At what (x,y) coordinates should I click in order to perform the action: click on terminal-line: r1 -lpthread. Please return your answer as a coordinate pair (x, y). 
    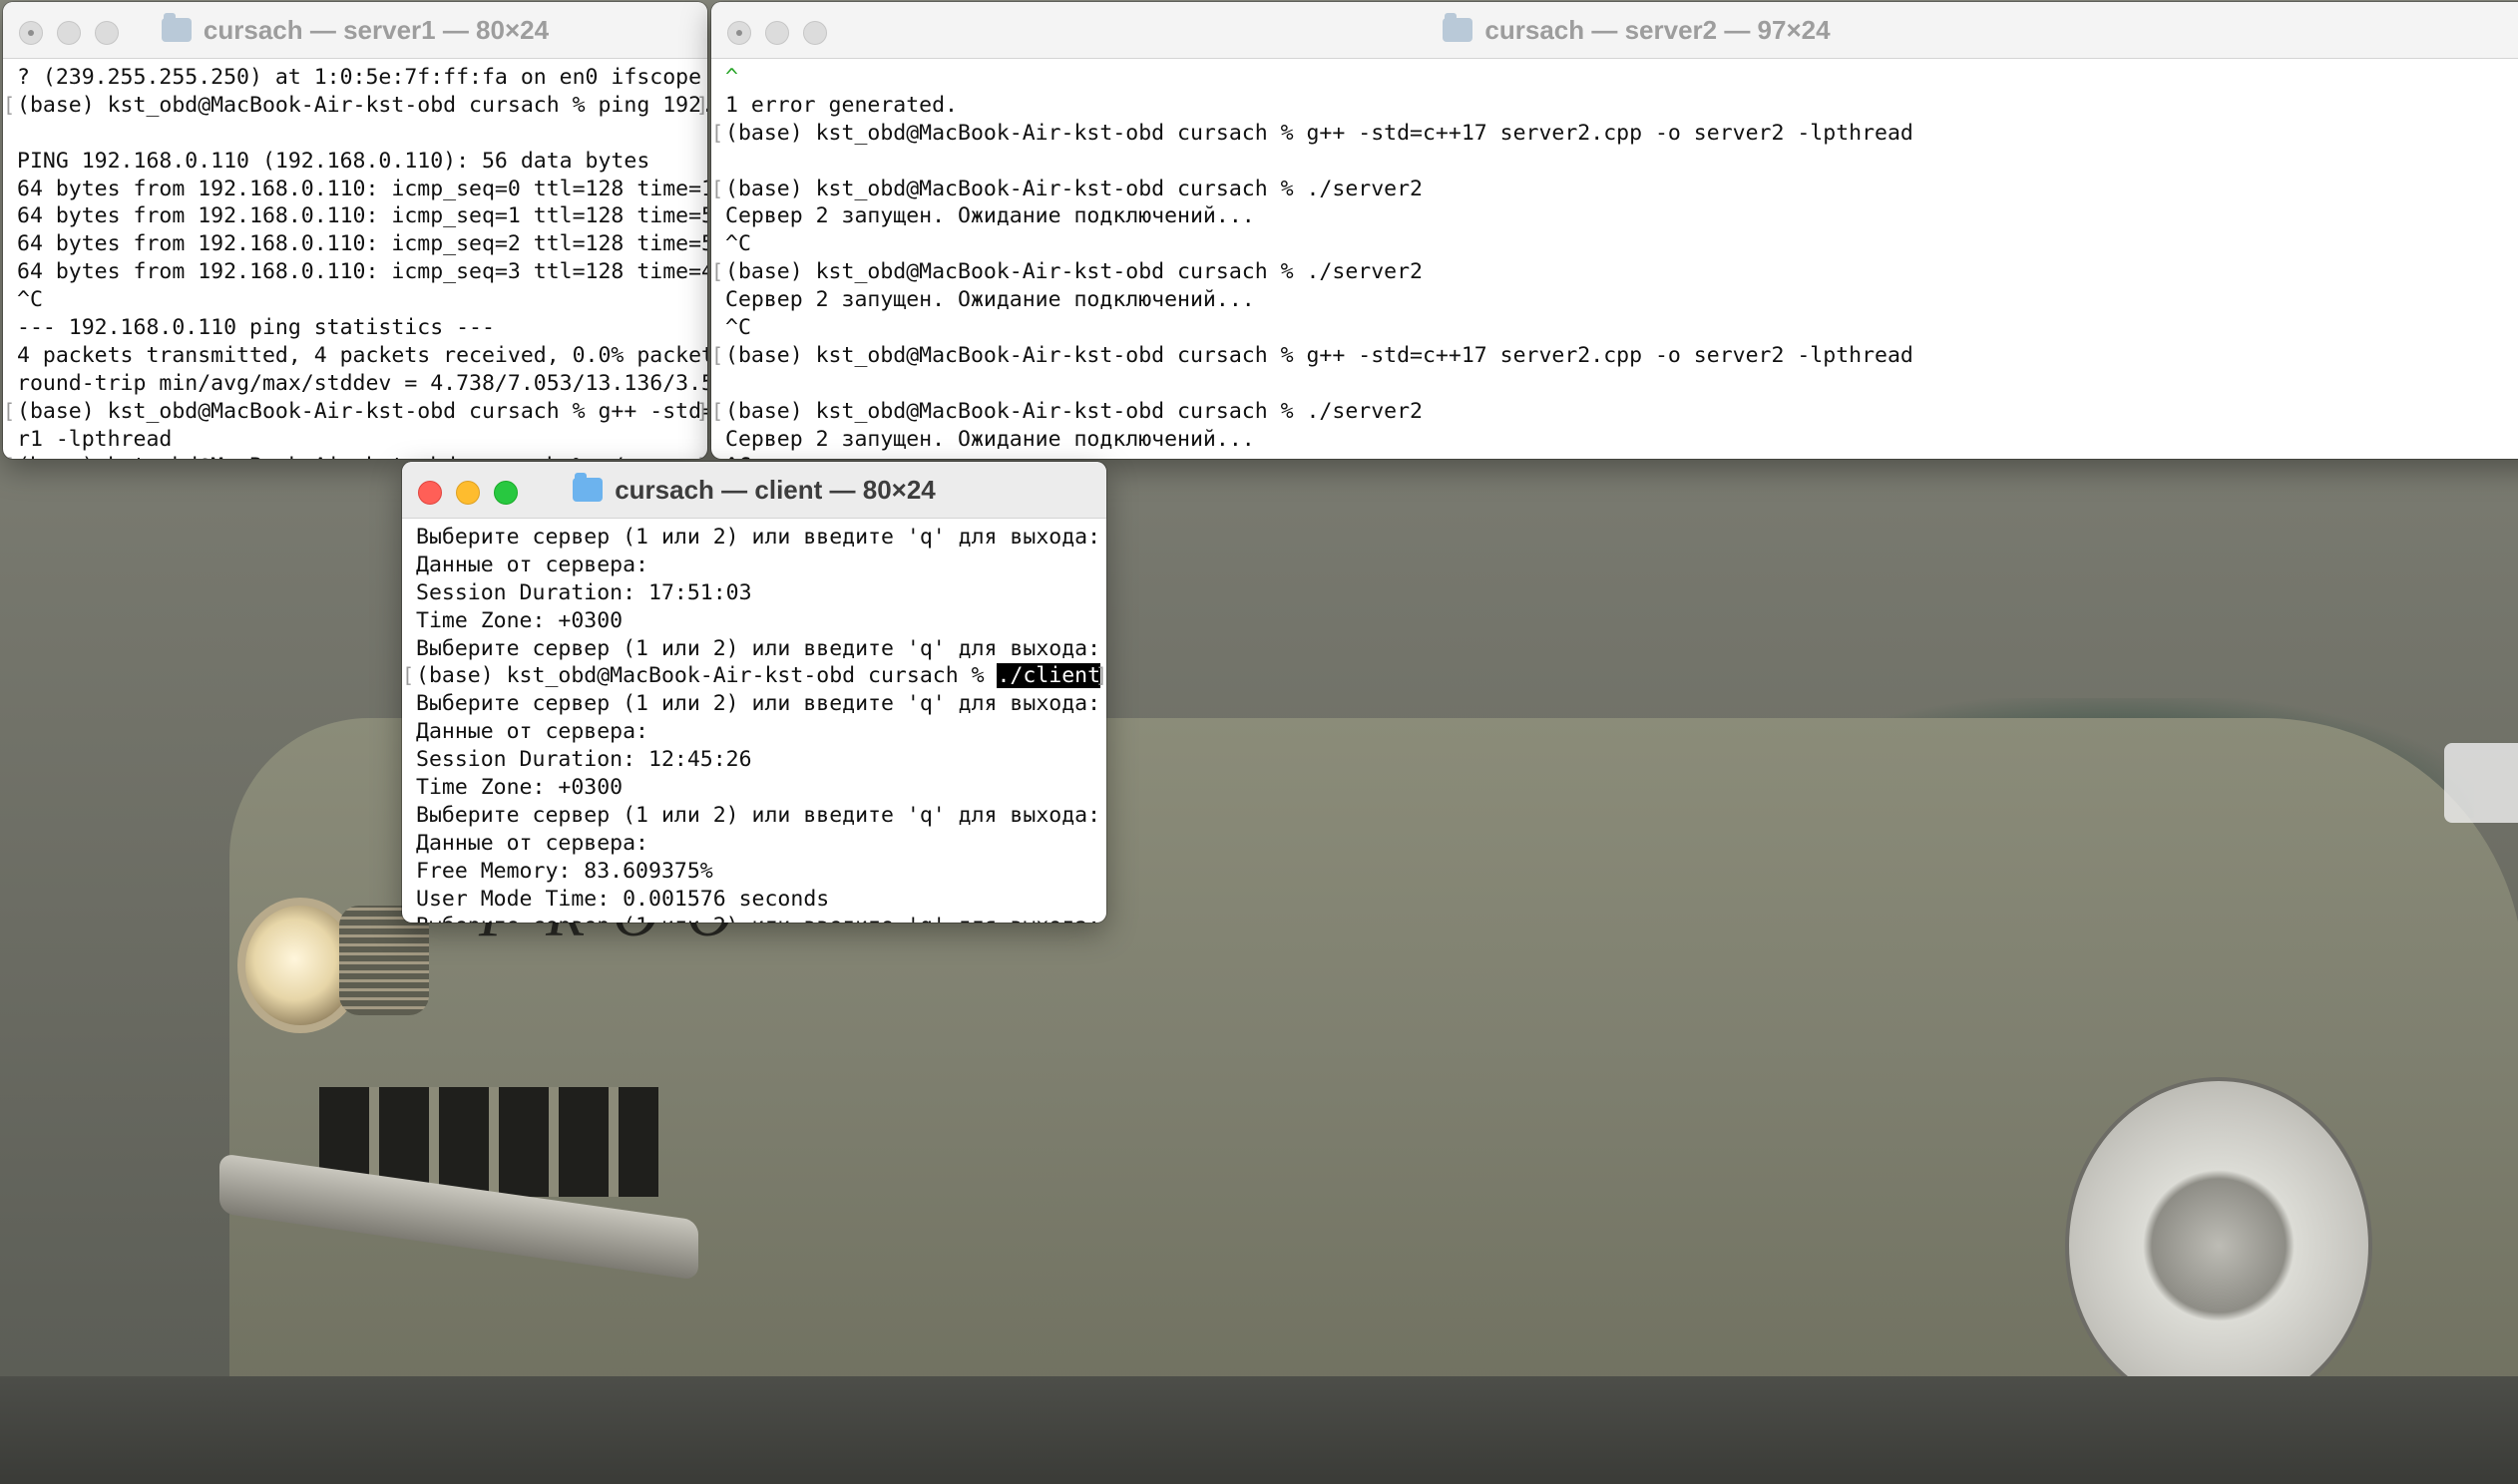
    Looking at the image, I should click on (95, 439).